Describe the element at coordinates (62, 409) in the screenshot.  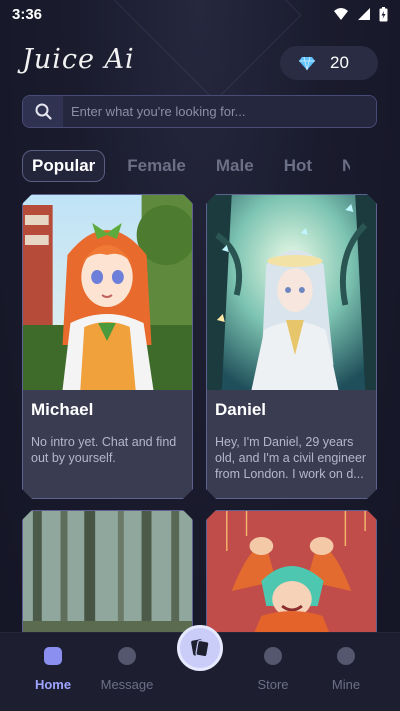
I see `character-name: Michael` at that location.